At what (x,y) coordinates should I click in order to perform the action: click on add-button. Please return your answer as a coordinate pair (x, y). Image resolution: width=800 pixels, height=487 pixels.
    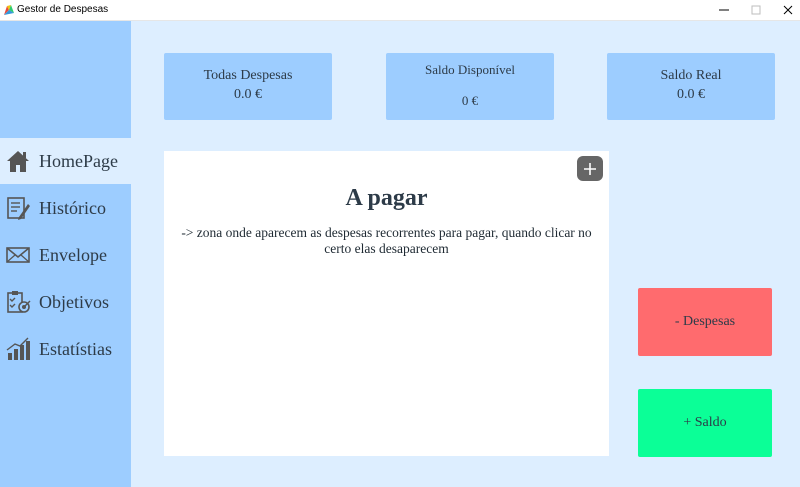
    Looking at the image, I should click on (590, 168).